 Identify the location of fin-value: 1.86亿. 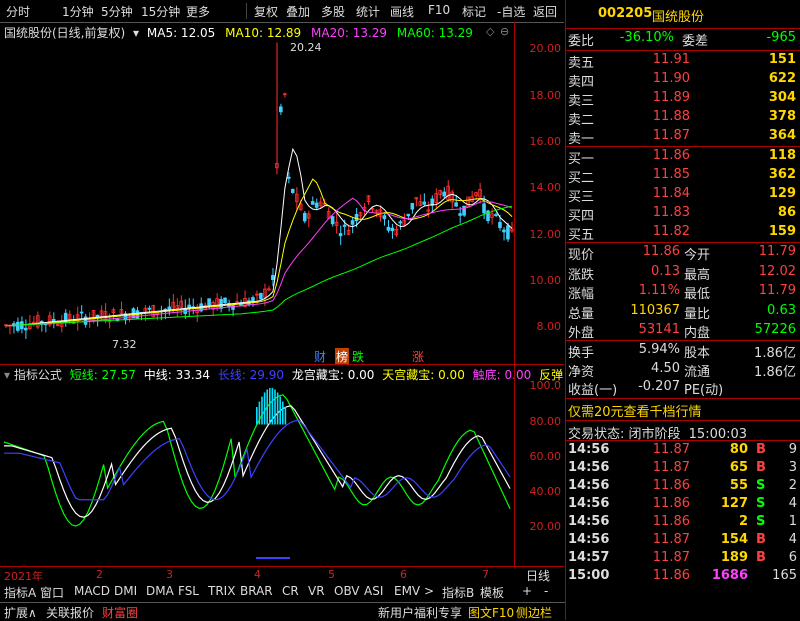
(775, 353).